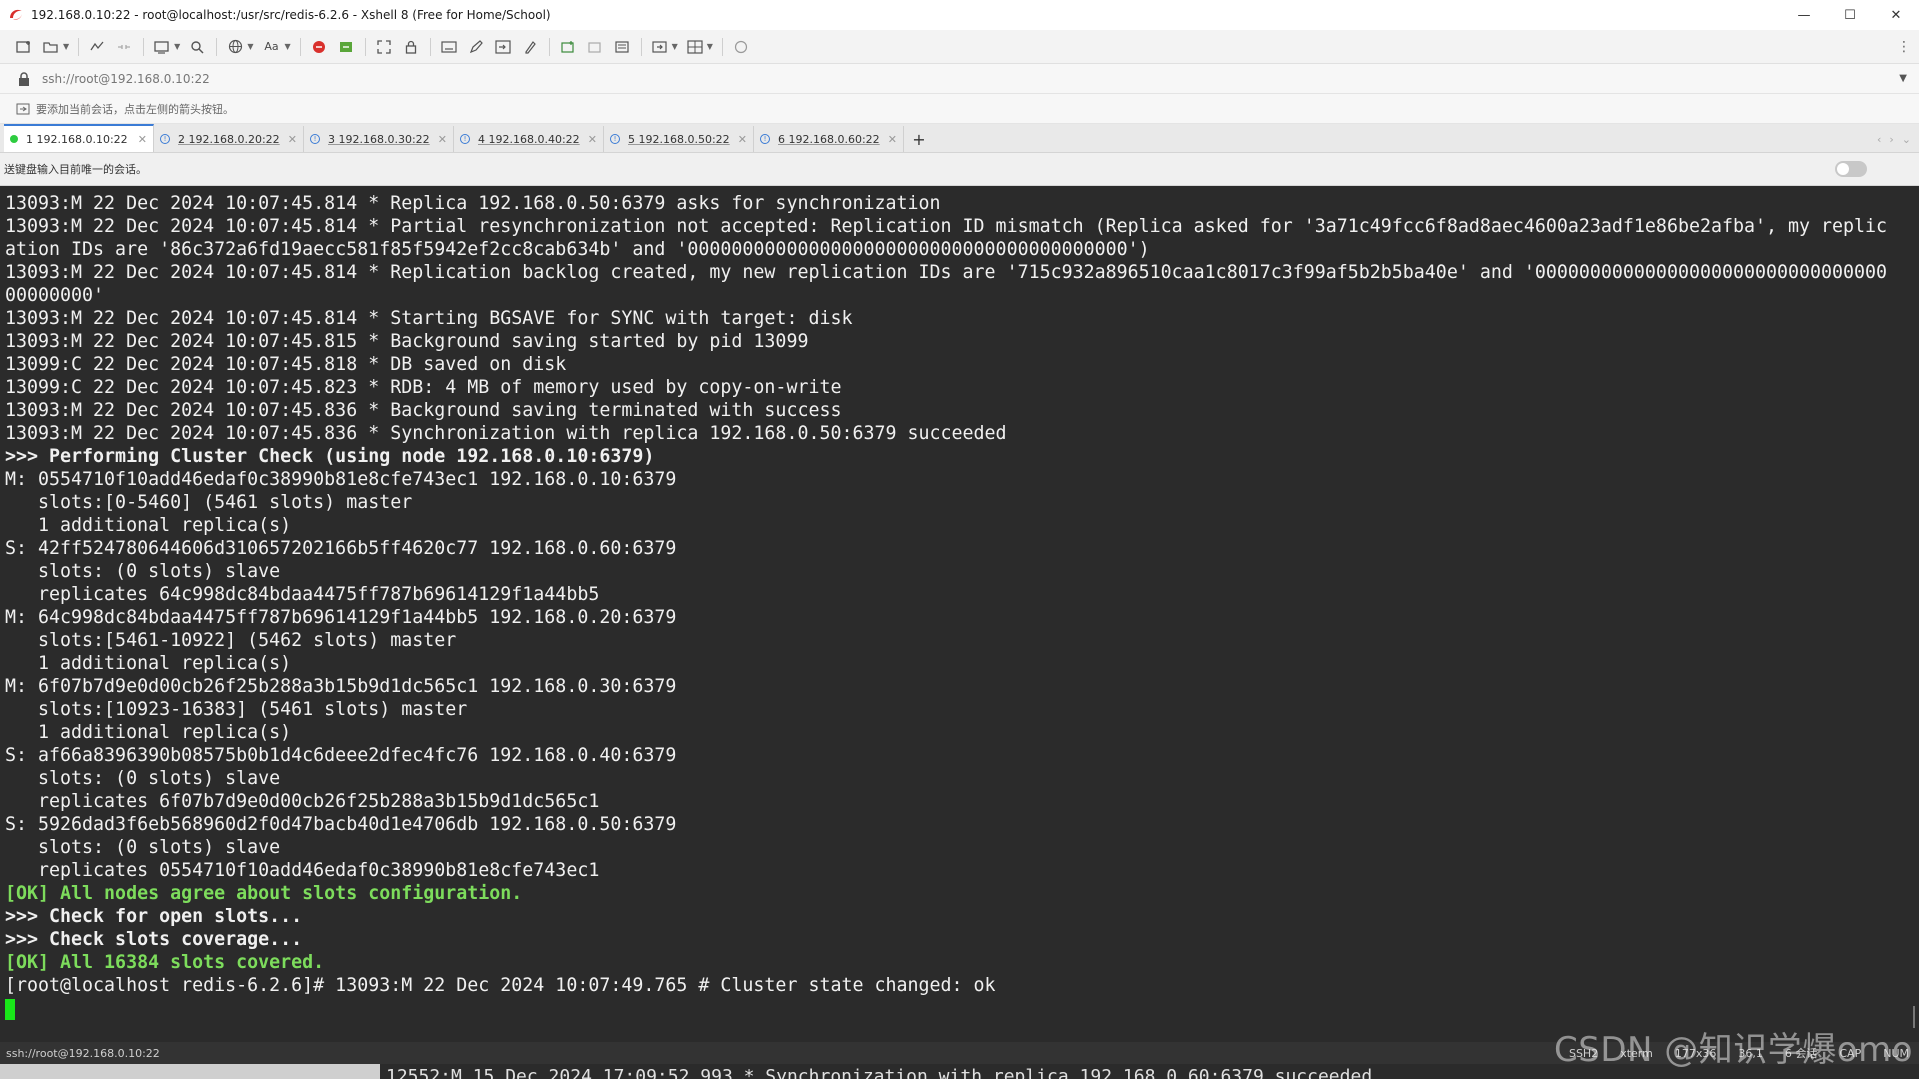 The width and height of the screenshot is (1919, 1079). What do you see at coordinates (529, 139) in the screenshot?
I see `tab-session-4: ! 4 192.168.0.40:22 ✕` at bounding box center [529, 139].